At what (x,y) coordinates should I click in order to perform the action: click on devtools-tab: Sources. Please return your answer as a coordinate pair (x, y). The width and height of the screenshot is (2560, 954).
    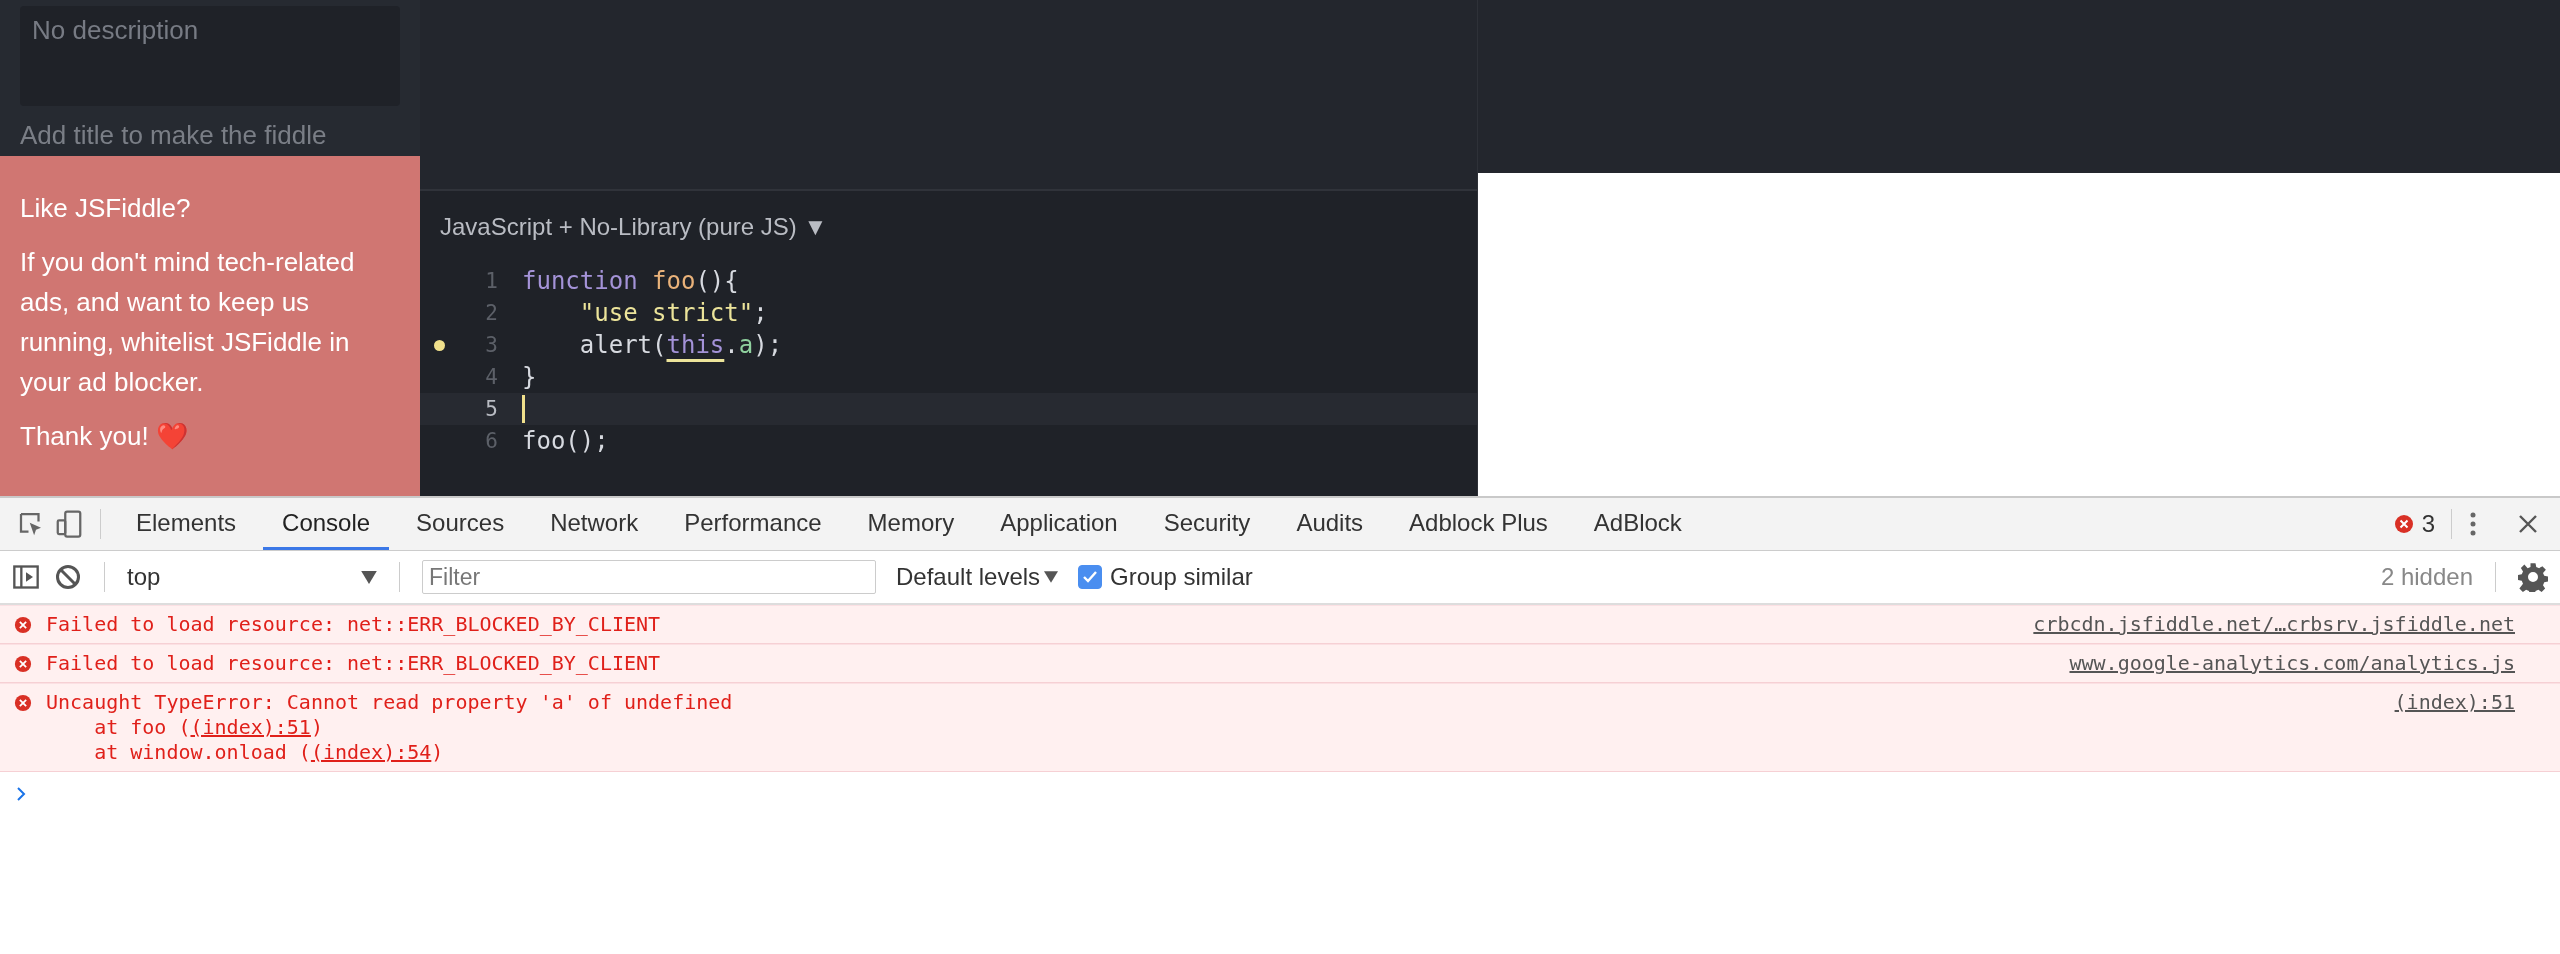
    Looking at the image, I should click on (460, 524).